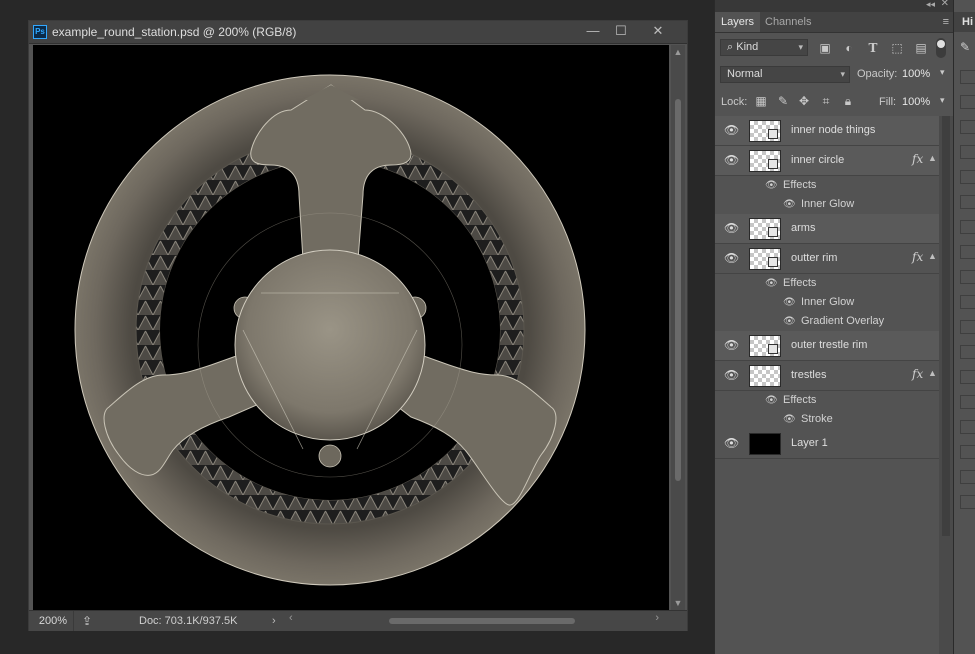  What do you see at coordinates (657, 618) in the screenshot?
I see `scroll-right-icon: ›` at bounding box center [657, 618].